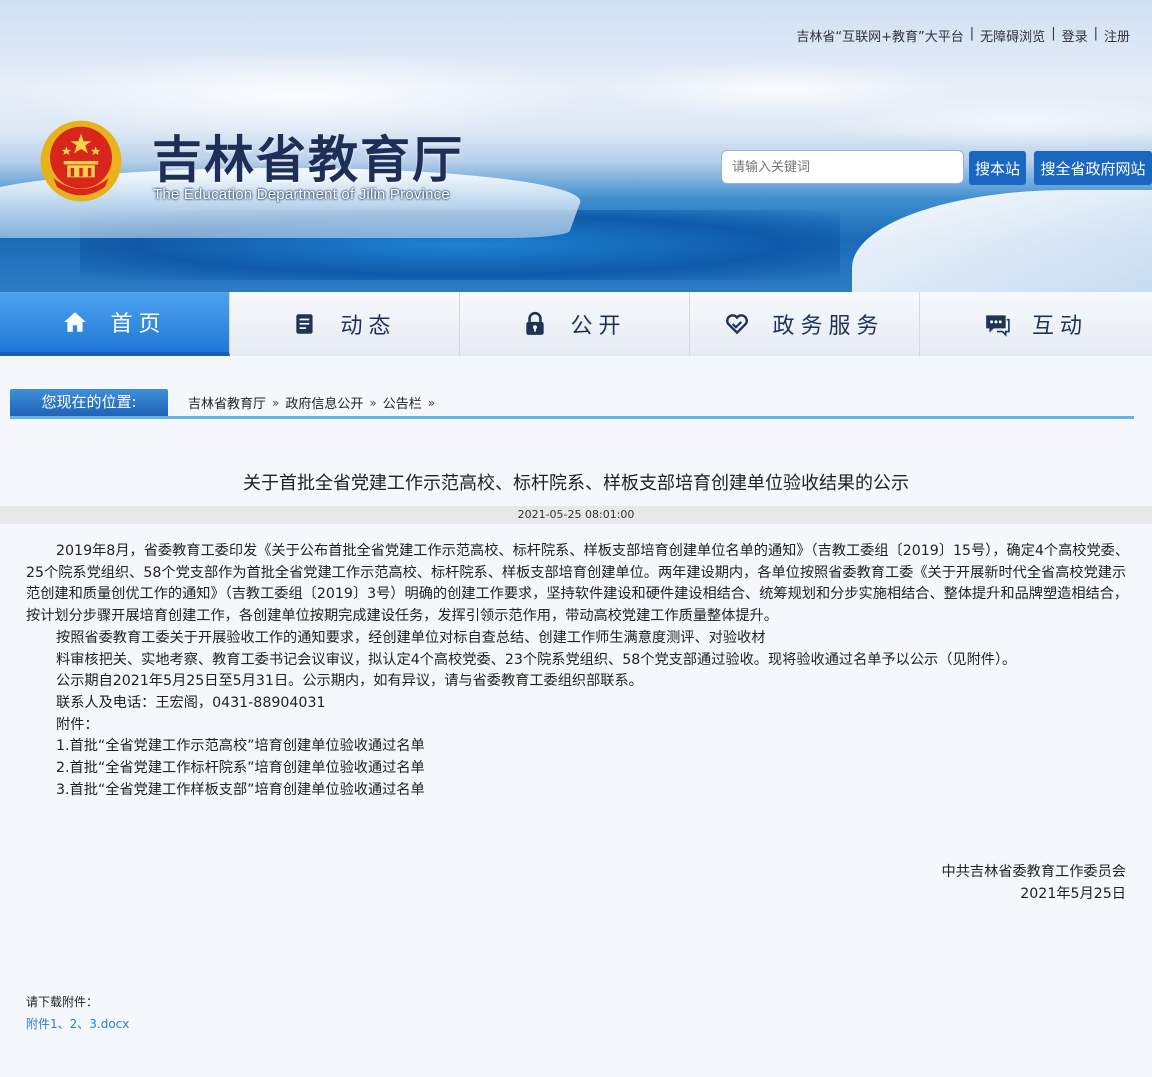 The height and width of the screenshot is (1077, 1152). Describe the element at coordinates (240, 768) in the screenshot. I see `attachment-item: 2.首批“全省党建工作标杆院系”培育创建单位验收通过名单` at that location.